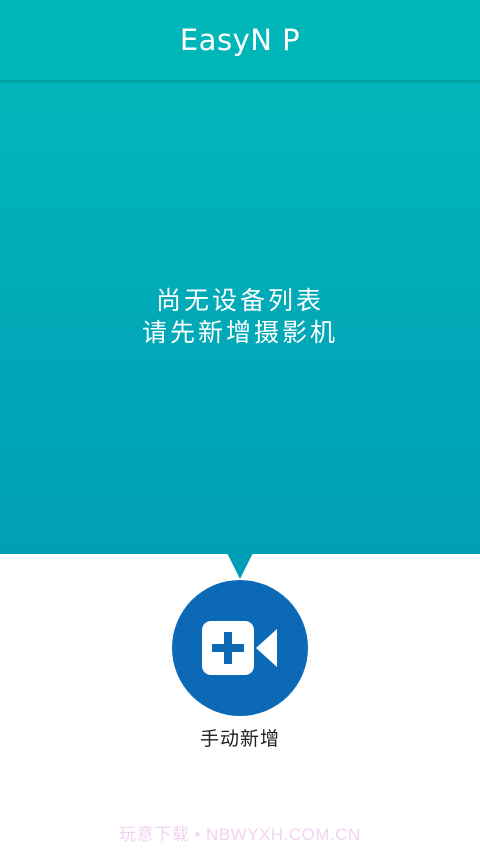 The image size is (480, 854). I want to click on add-camera-button, so click(240, 648).